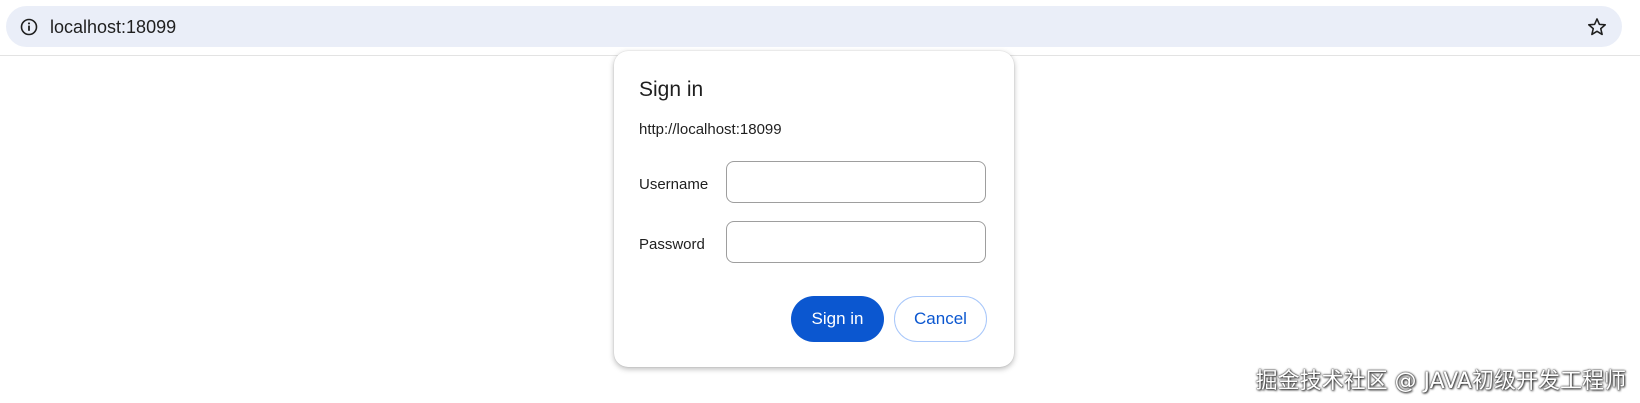 This screenshot has height=403, width=1640. I want to click on bookmark-star-icon, so click(1597, 27).